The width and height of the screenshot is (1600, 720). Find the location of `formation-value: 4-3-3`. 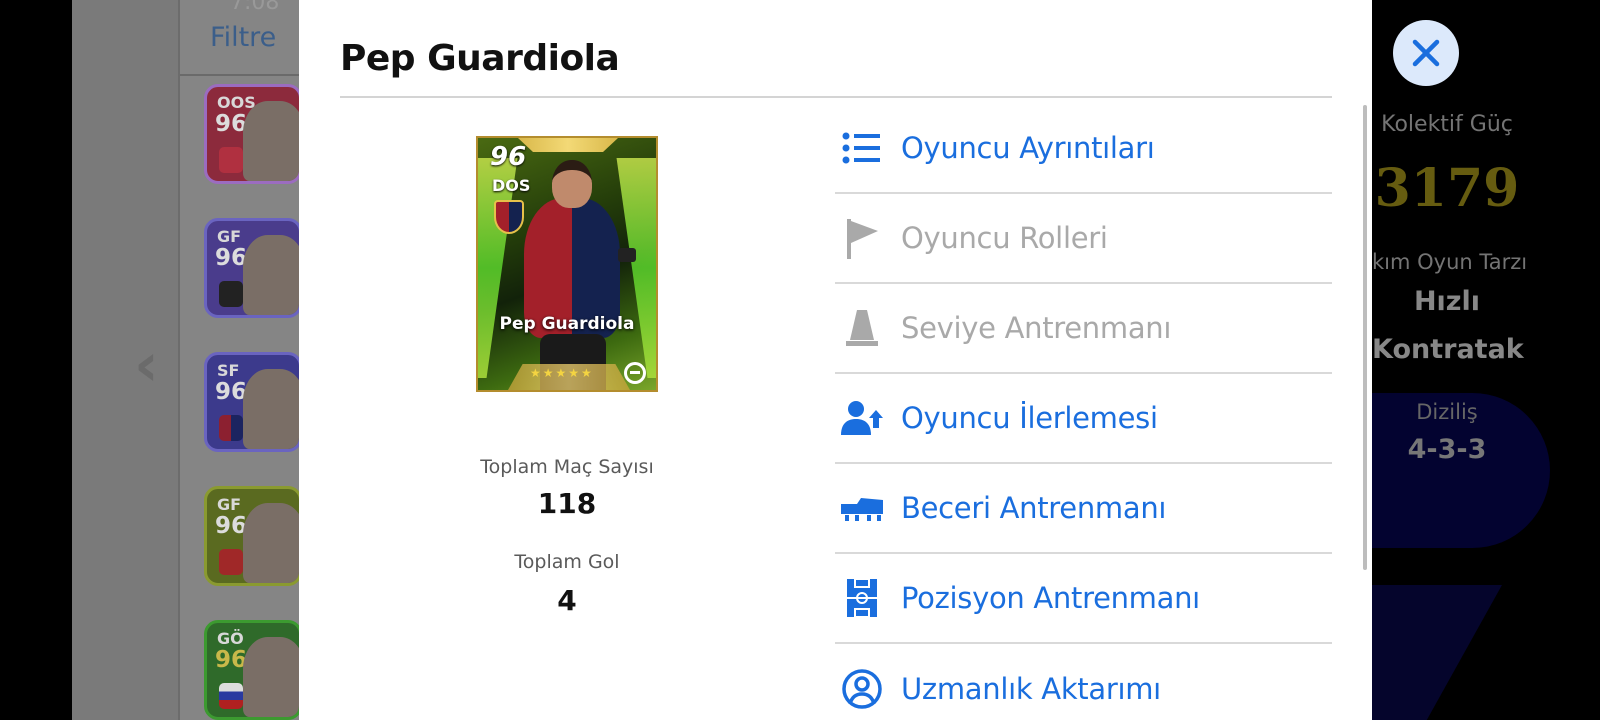

formation-value: 4-3-3 is located at coordinates (1447, 449).